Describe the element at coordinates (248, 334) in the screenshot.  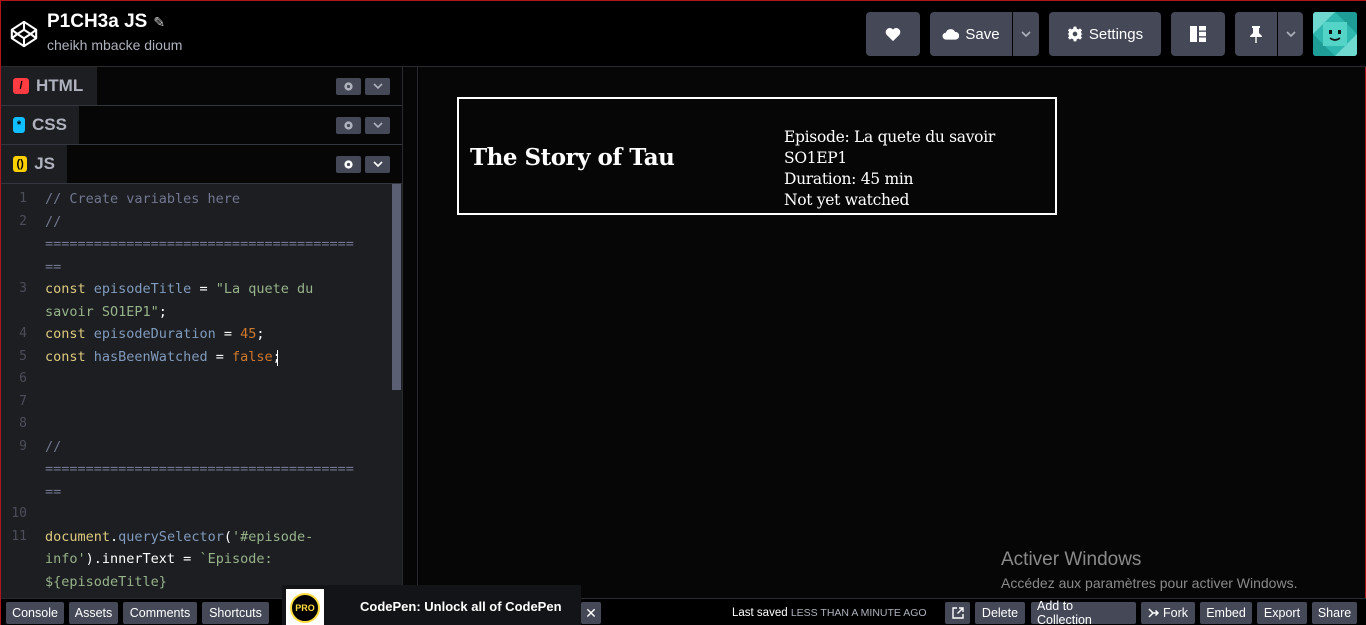
I see `code-number: 45` at that location.